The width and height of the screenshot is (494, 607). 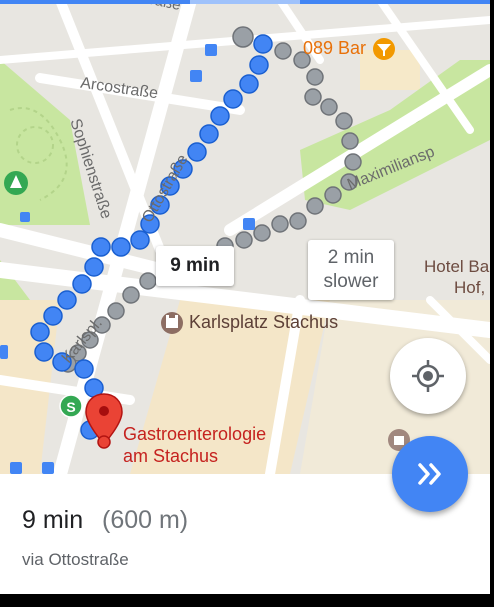 What do you see at coordinates (351, 257) in the screenshot?
I see `alternative-route-delta: 2 min` at bounding box center [351, 257].